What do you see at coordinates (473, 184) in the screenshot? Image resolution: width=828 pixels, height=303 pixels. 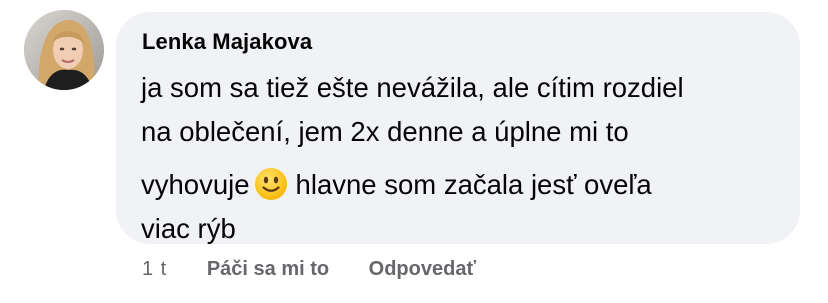 I see `comment-line-3-end: hlavne som začala jesť oveľa` at bounding box center [473, 184].